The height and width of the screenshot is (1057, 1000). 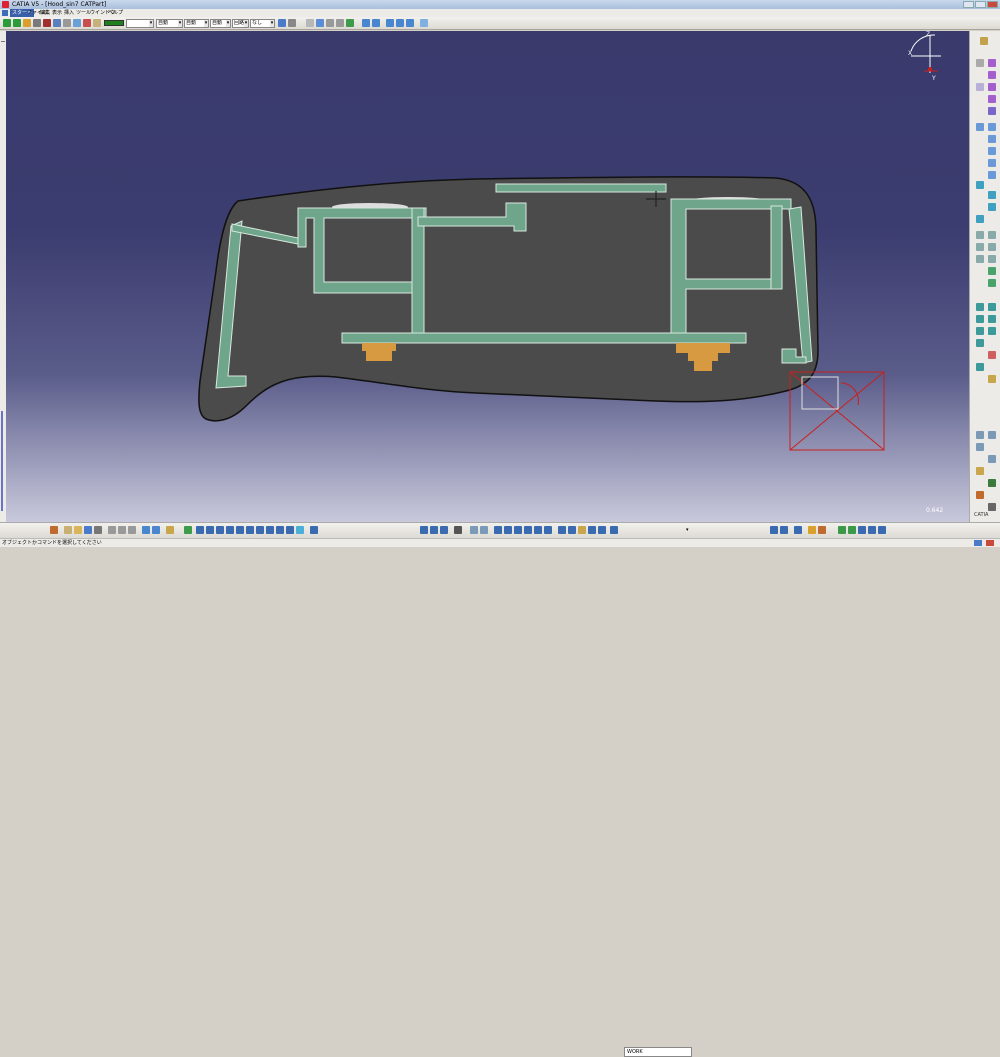 What do you see at coordinates (57, 13) in the screenshot?
I see `menu-view: 表示` at bounding box center [57, 13].